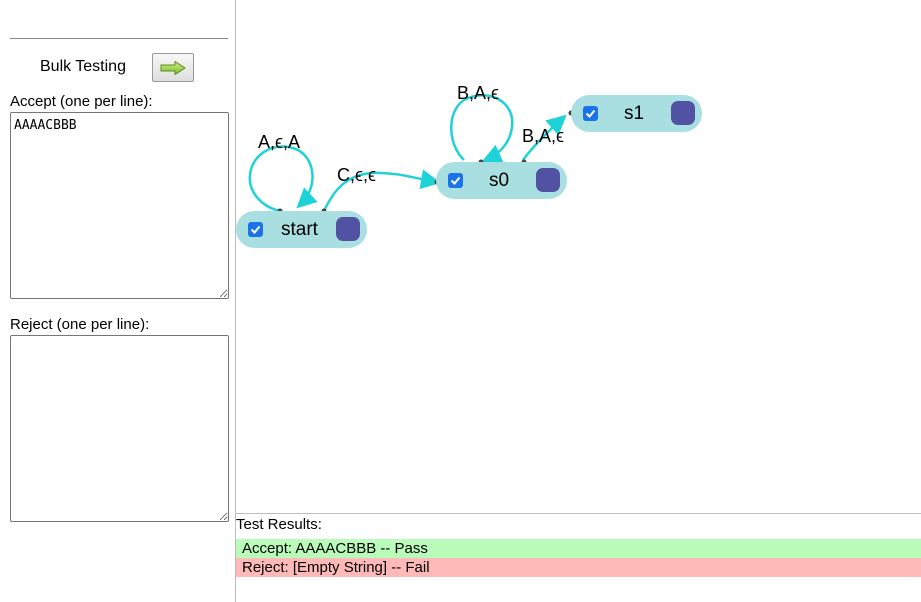 The image size is (921, 602). I want to click on state-s0: s0, so click(501, 180).